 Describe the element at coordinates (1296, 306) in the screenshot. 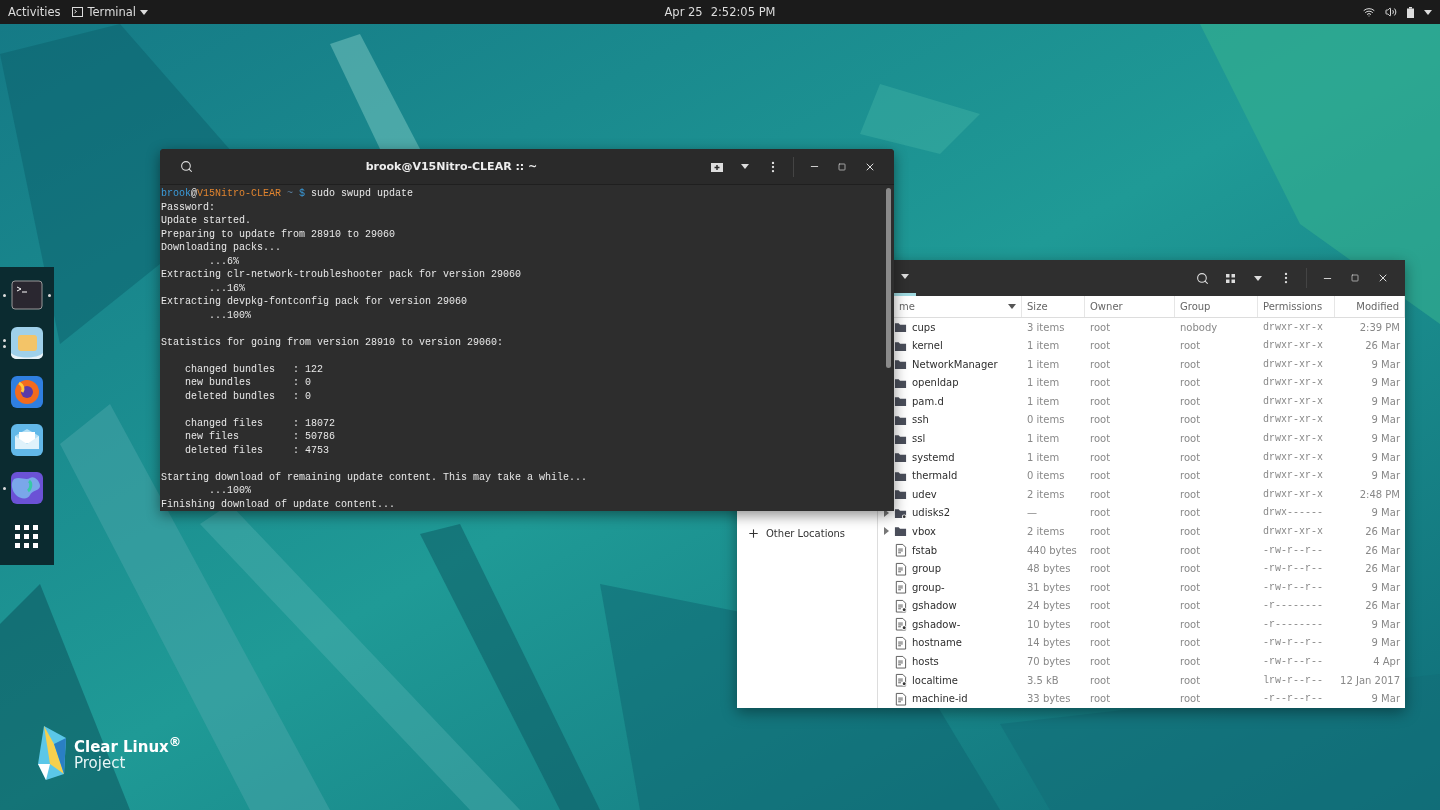

I see `column-header: Permissions` at that location.